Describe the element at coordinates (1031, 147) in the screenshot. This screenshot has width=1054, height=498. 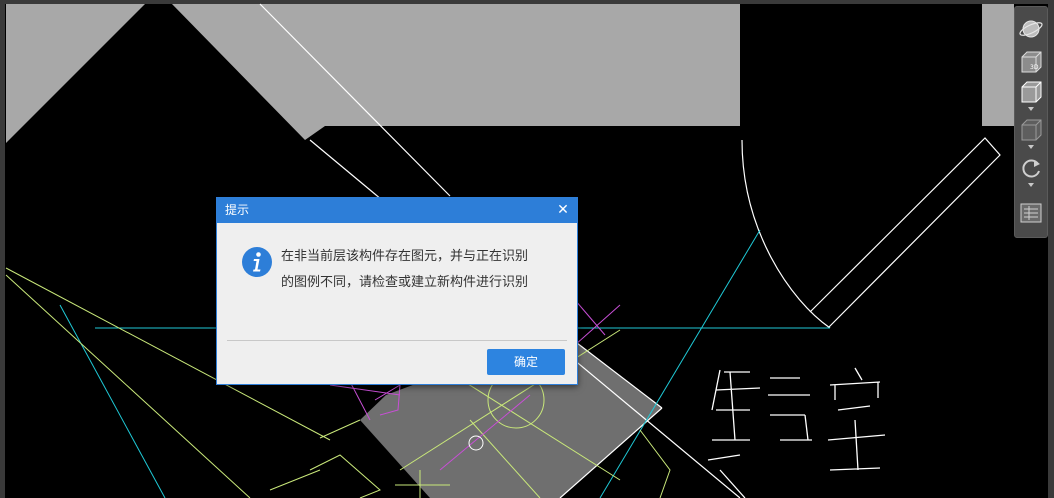
I see `shaded-box-dropdown-icon` at that location.